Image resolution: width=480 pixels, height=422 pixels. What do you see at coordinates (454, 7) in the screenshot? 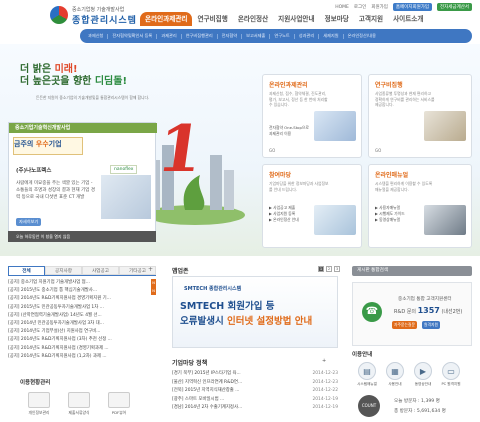
I see `e-tax-button: 전자세금계산서` at bounding box center [454, 7].